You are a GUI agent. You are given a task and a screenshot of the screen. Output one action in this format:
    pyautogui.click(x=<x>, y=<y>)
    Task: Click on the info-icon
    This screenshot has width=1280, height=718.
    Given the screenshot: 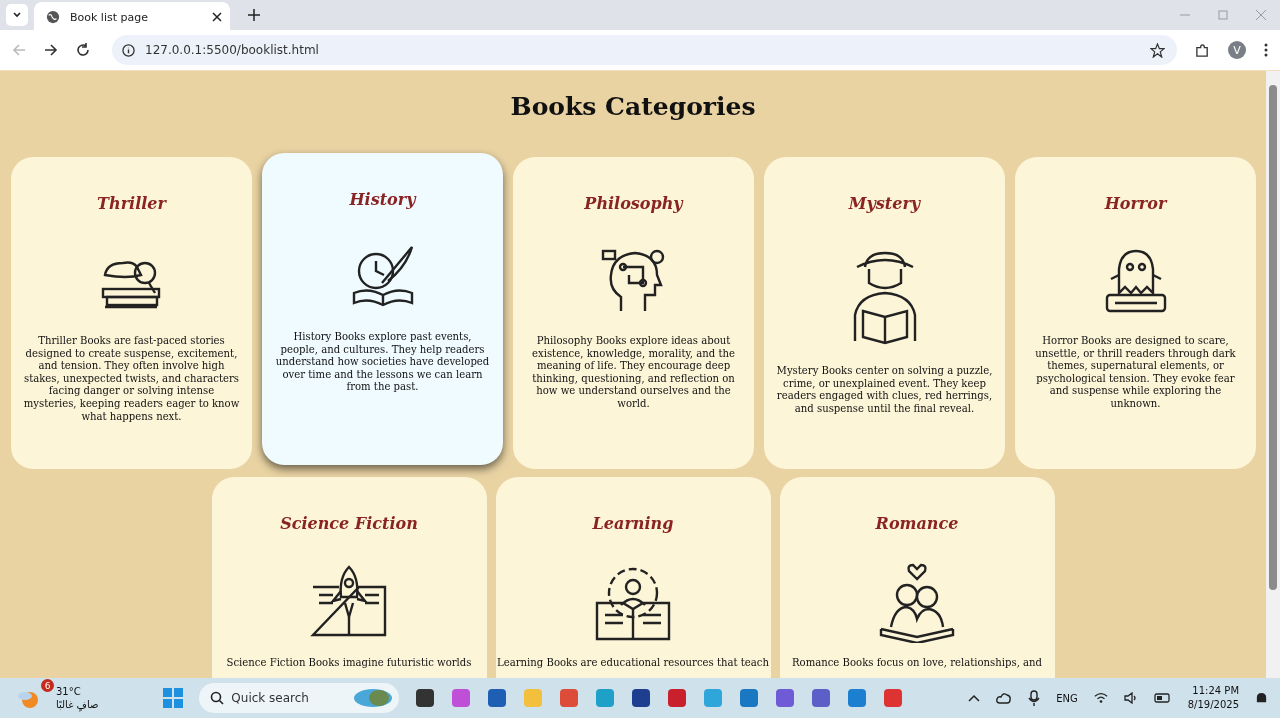 What is the action you would take?
    pyautogui.click(x=128, y=50)
    